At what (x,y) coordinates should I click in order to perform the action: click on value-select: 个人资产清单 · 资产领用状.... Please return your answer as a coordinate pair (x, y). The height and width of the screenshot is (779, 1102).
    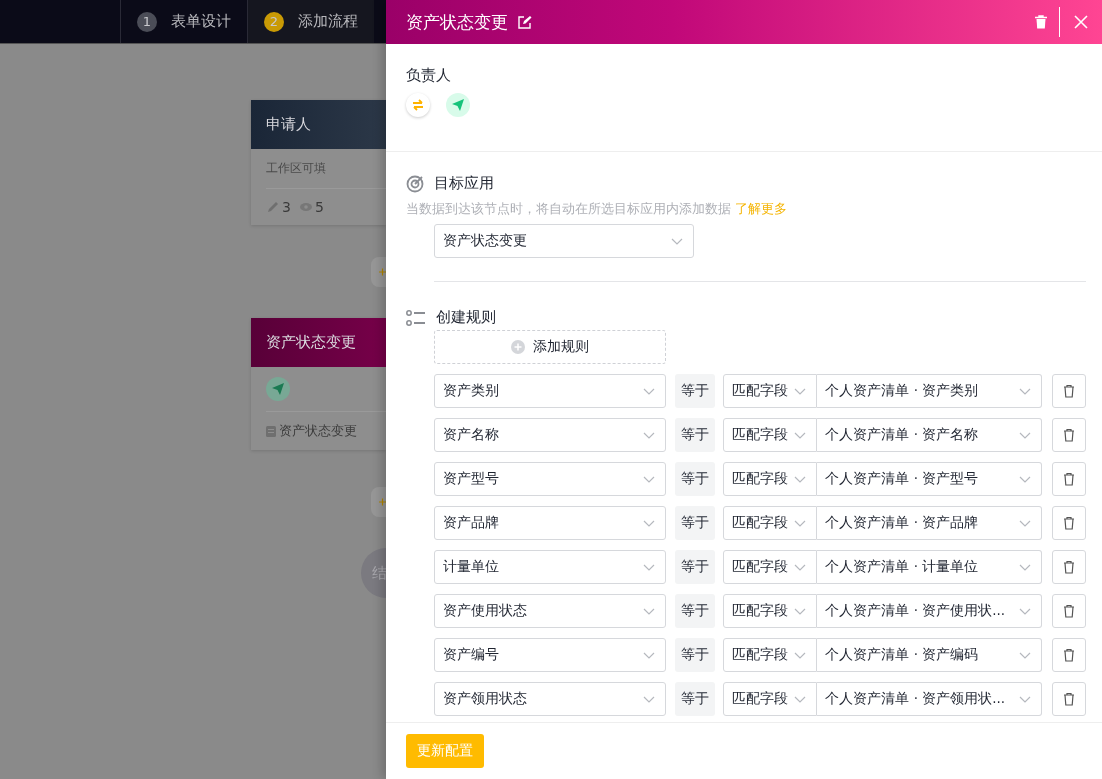
    Looking at the image, I should click on (929, 699).